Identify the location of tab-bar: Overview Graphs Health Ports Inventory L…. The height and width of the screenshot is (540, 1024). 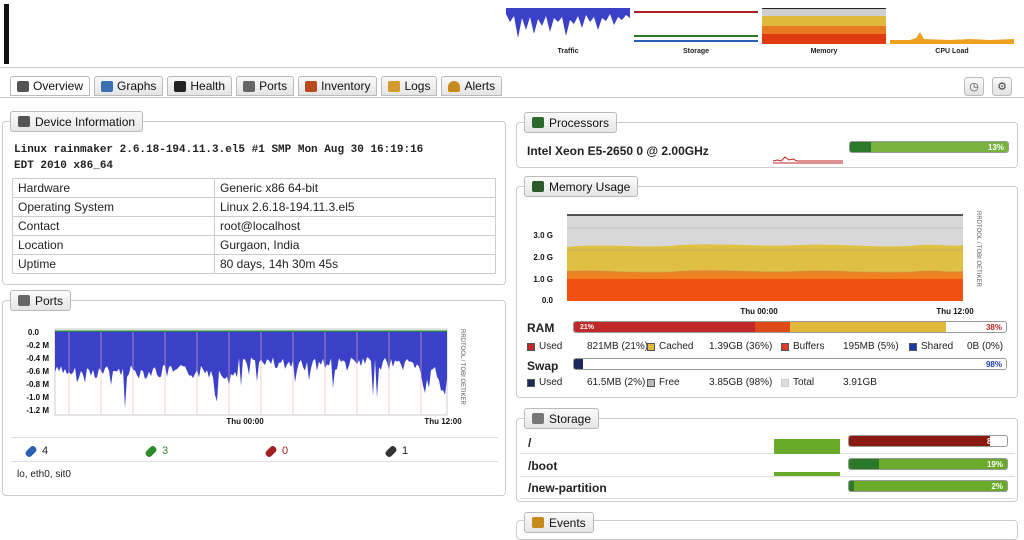
(256, 86).